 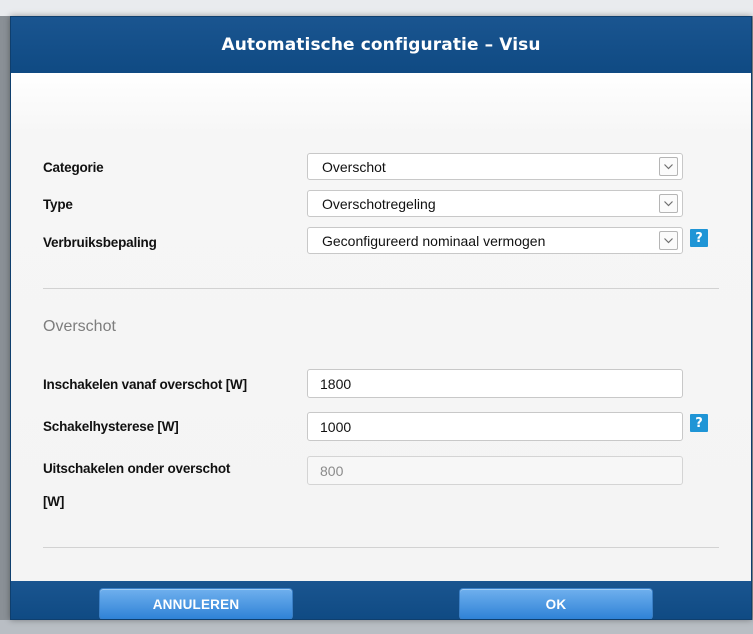 What do you see at coordinates (100, 242) in the screenshot?
I see `verbruiksbepaling-label: Verbruiksbepaling` at bounding box center [100, 242].